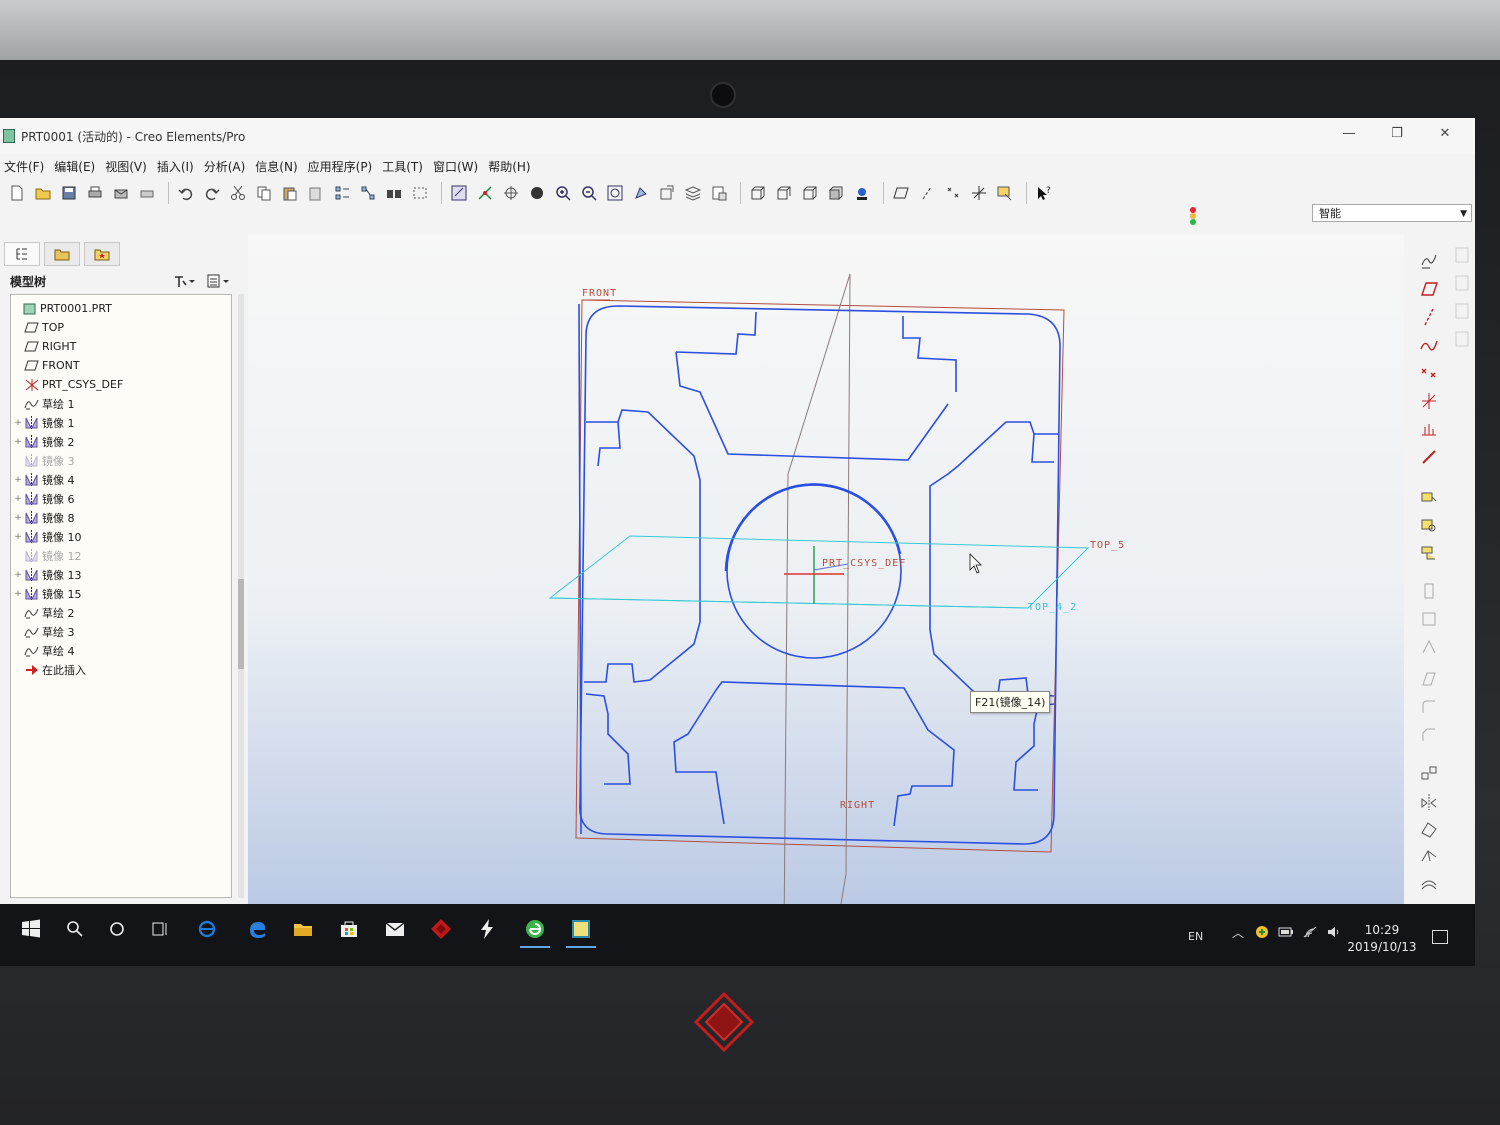 The height and width of the screenshot is (1125, 1500). What do you see at coordinates (315, 193) in the screenshot?
I see `paste-special-icon` at bounding box center [315, 193].